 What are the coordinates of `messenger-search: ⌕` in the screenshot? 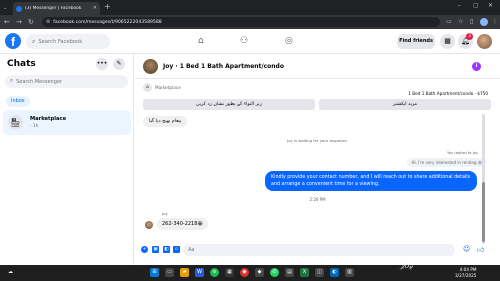 It's located at (66, 81).